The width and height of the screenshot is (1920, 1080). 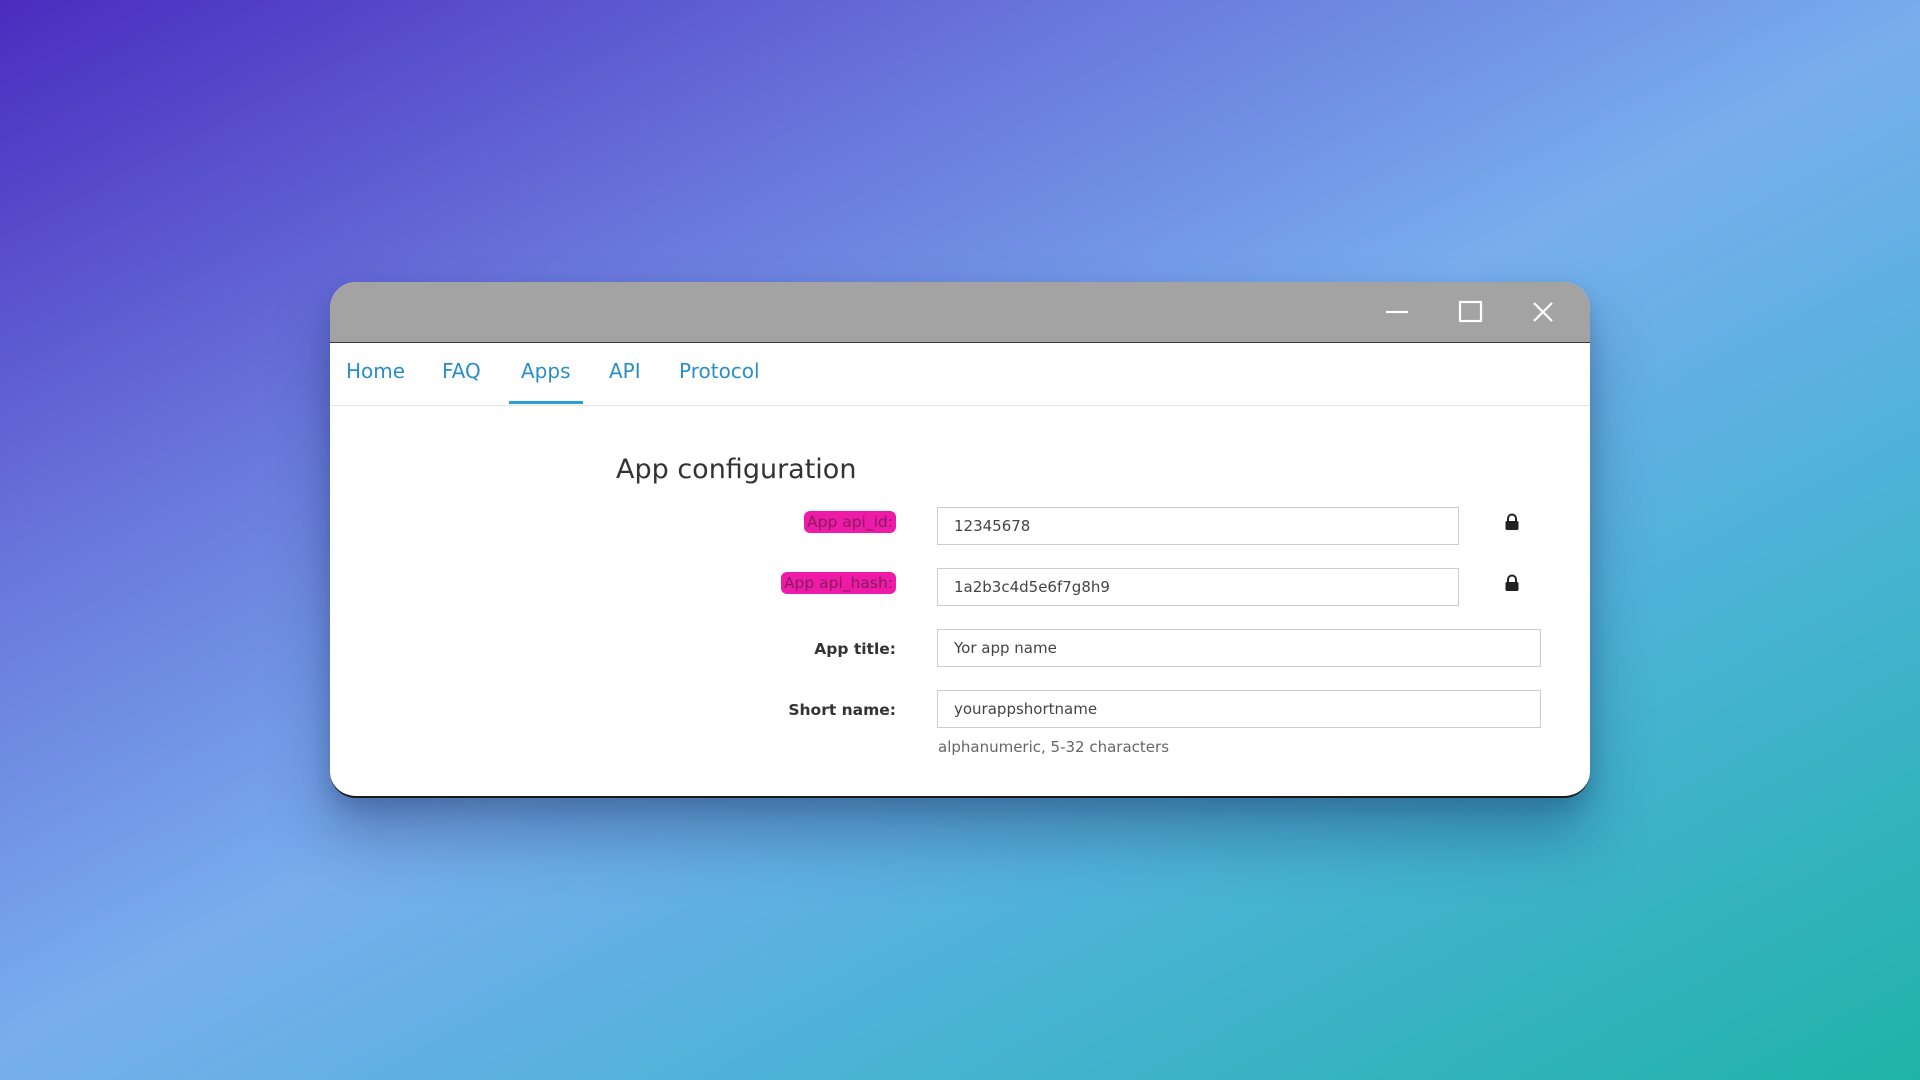 What do you see at coordinates (546, 371) in the screenshot?
I see `tab-apps: Apps` at bounding box center [546, 371].